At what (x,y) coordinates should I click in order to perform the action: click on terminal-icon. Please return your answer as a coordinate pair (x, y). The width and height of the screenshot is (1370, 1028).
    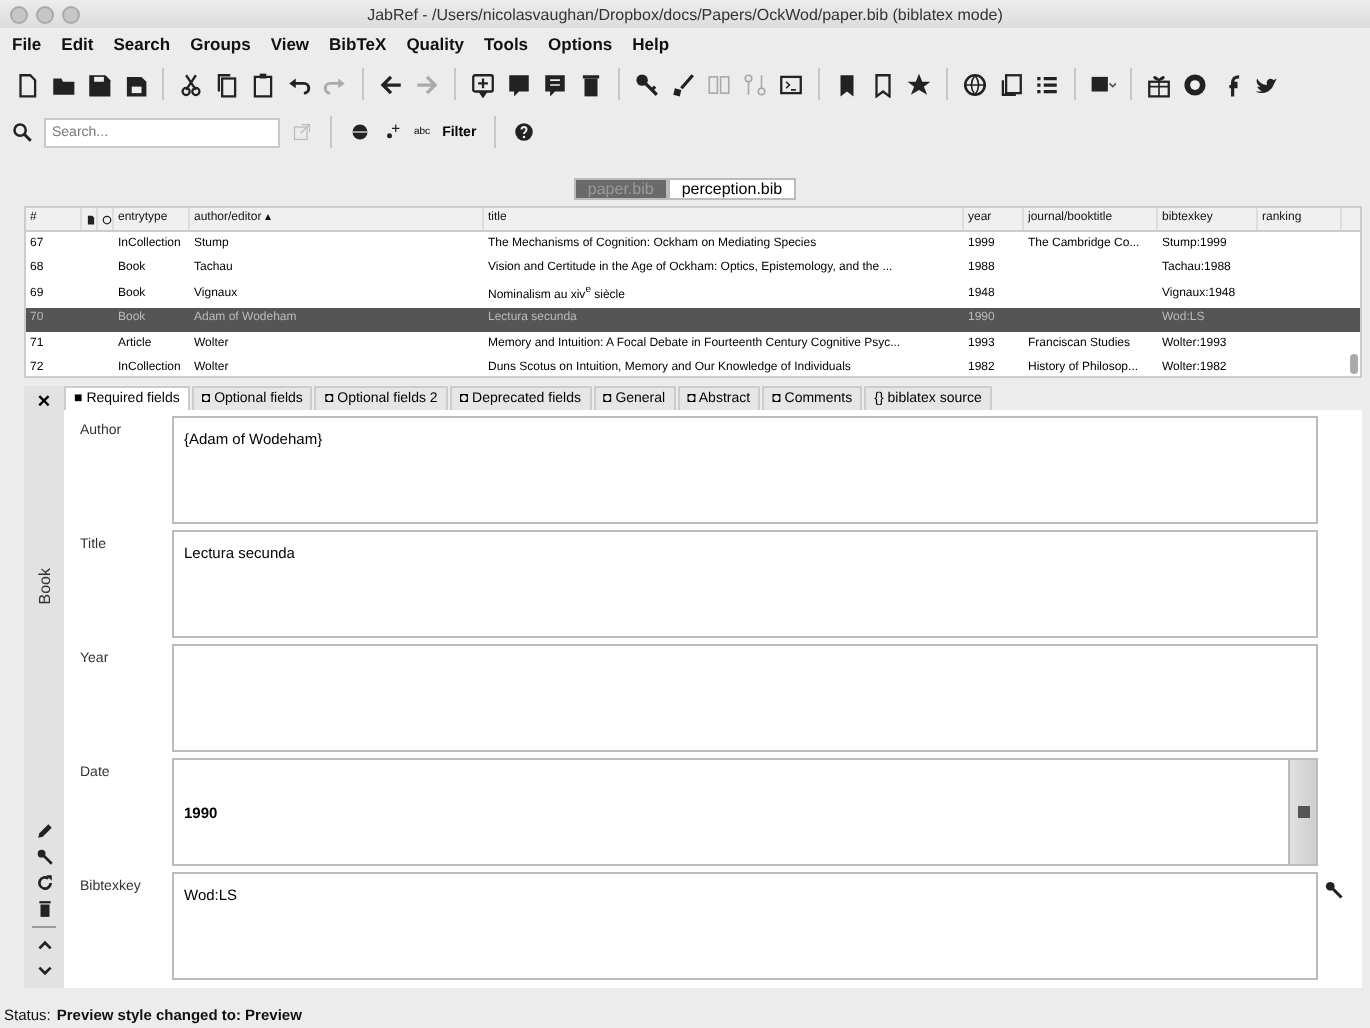
    Looking at the image, I should click on (791, 84).